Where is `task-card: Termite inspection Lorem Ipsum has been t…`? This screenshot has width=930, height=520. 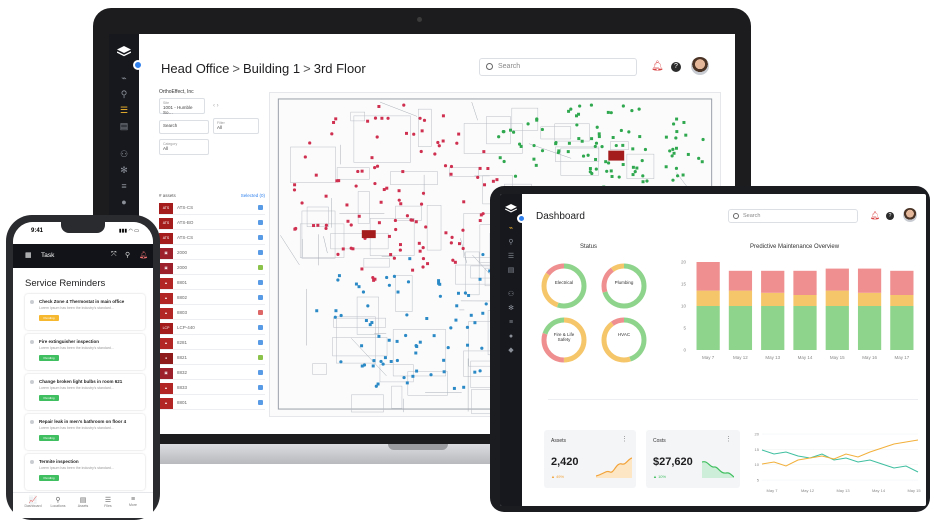 task-card: Termite inspection Lorem Ipsum has been t… is located at coordinates (85, 472).